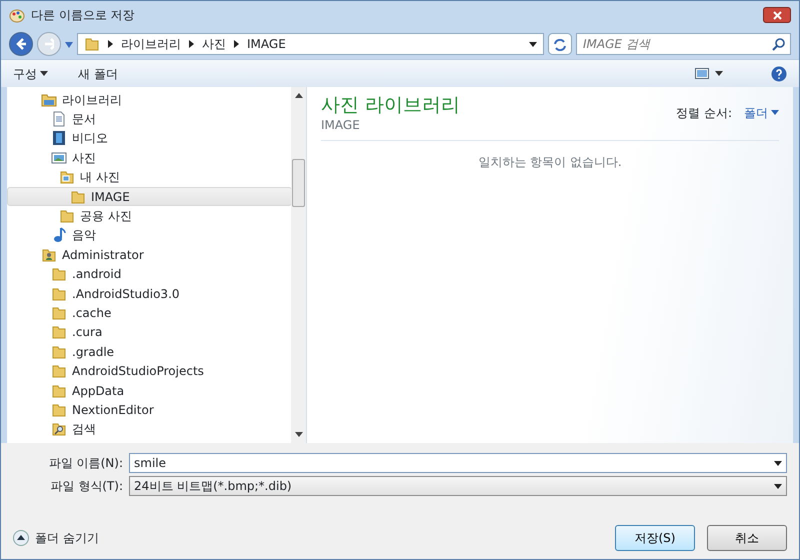 The image size is (800, 560). I want to click on tree-item: 비디오, so click(149, 138).